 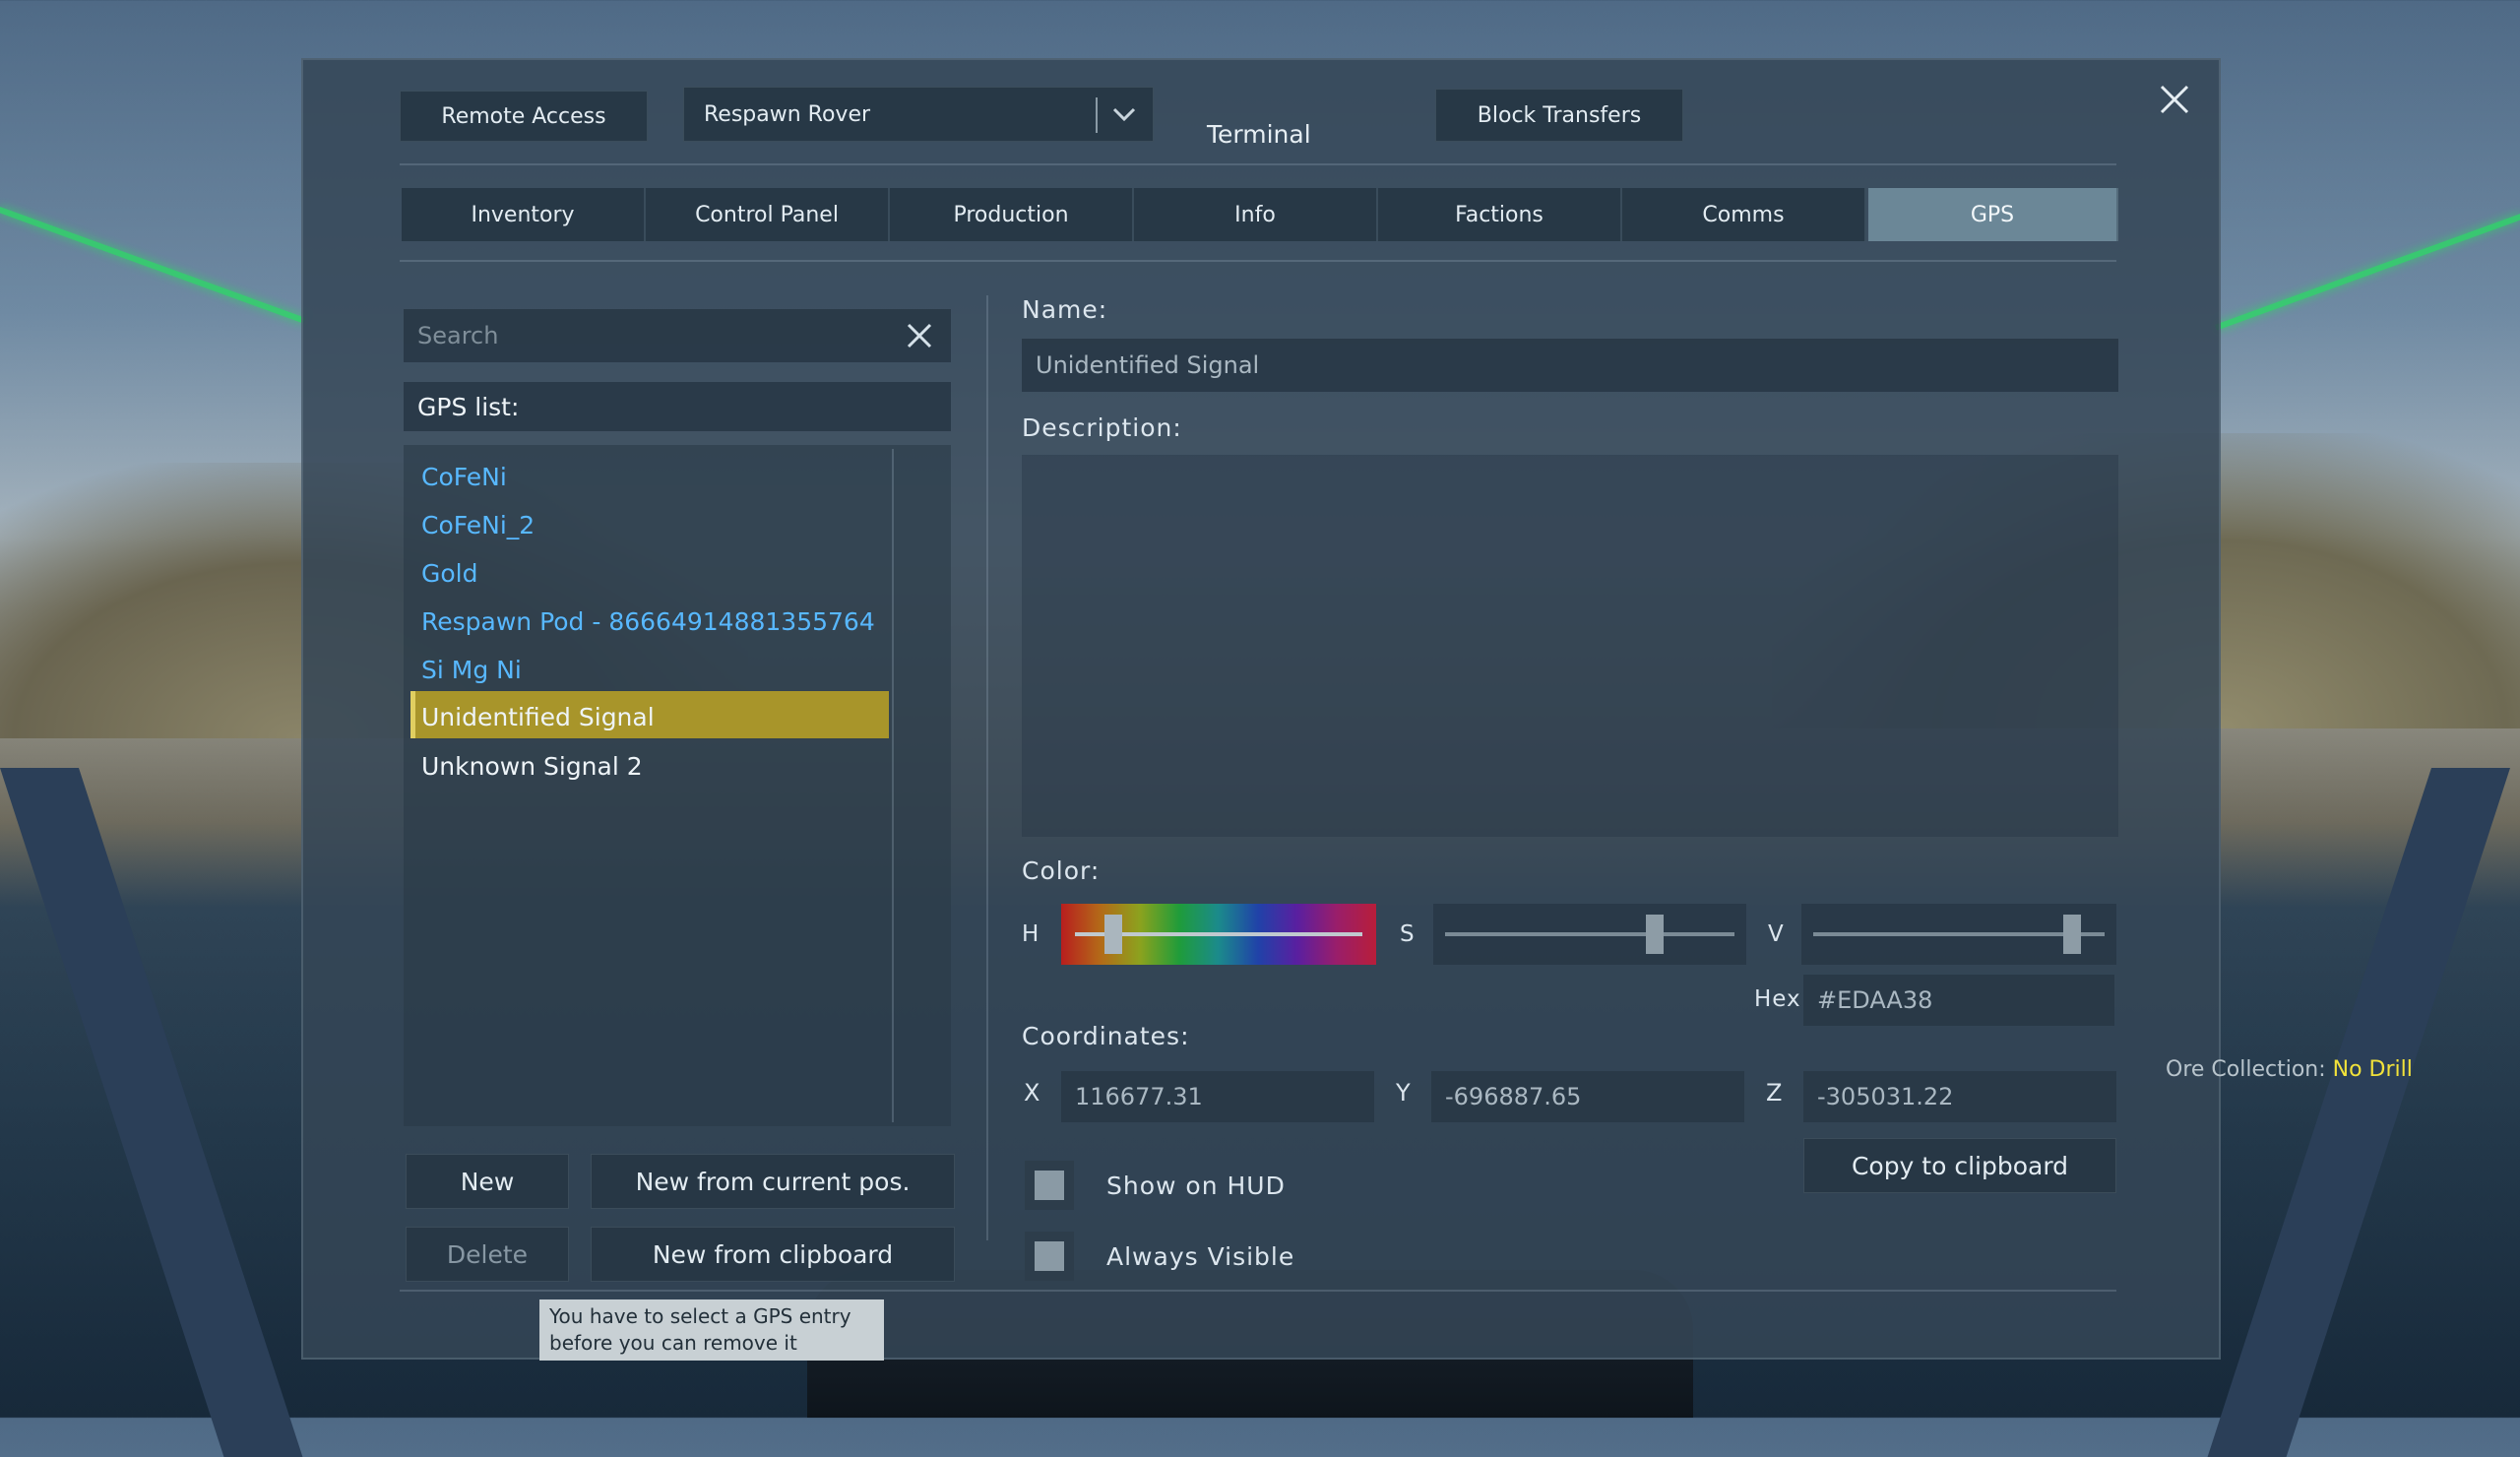 I want to click on always-visible-checkbox, so click(x=1049, y=1256).